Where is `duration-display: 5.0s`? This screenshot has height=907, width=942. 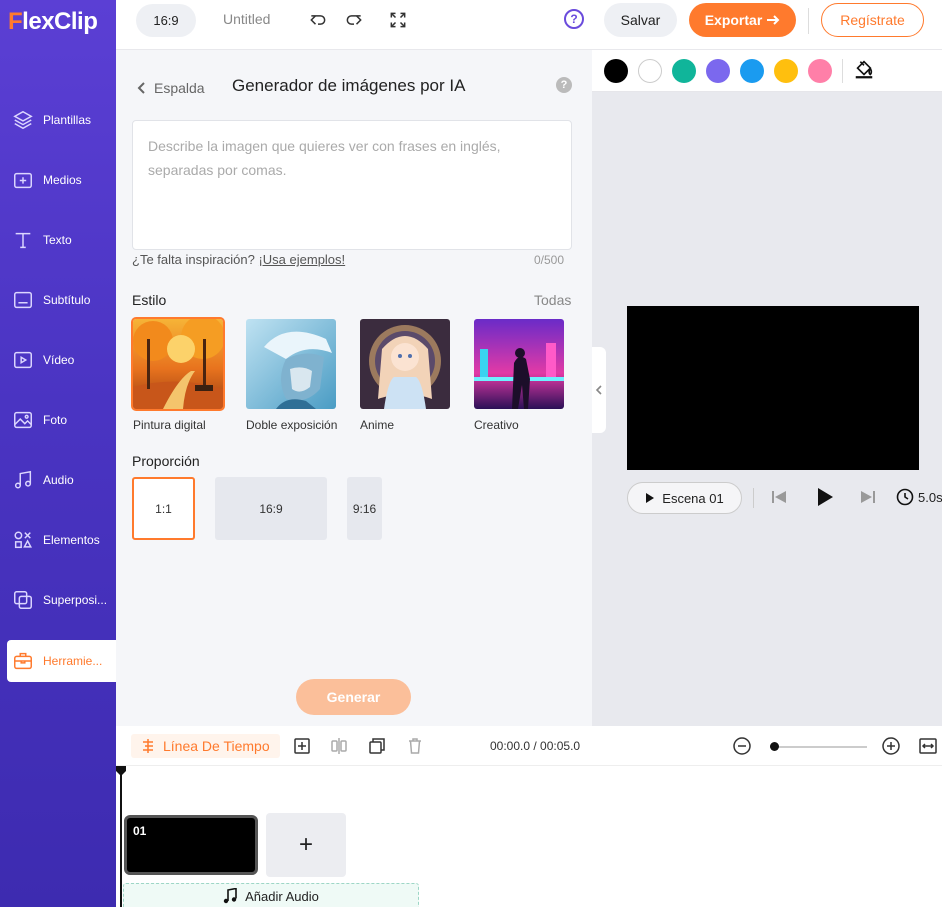
duration-display: 5.0s is located at coordinates (919, 497).